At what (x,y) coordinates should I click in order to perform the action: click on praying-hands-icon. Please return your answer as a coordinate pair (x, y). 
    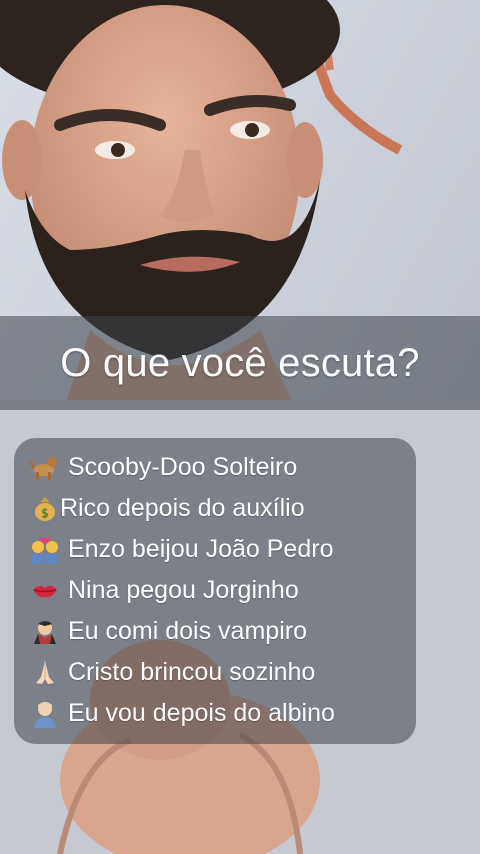
    Looking at the image, I should click on (45, 672).